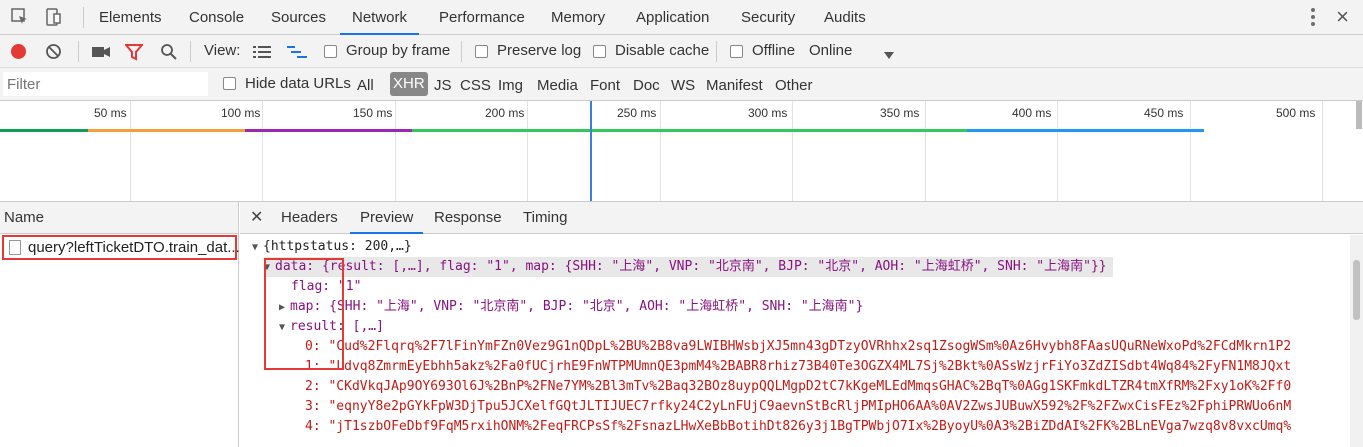 This screenshot has width=1363, height=447. I want to click on tab-memory: Memory, so click(578, 17).